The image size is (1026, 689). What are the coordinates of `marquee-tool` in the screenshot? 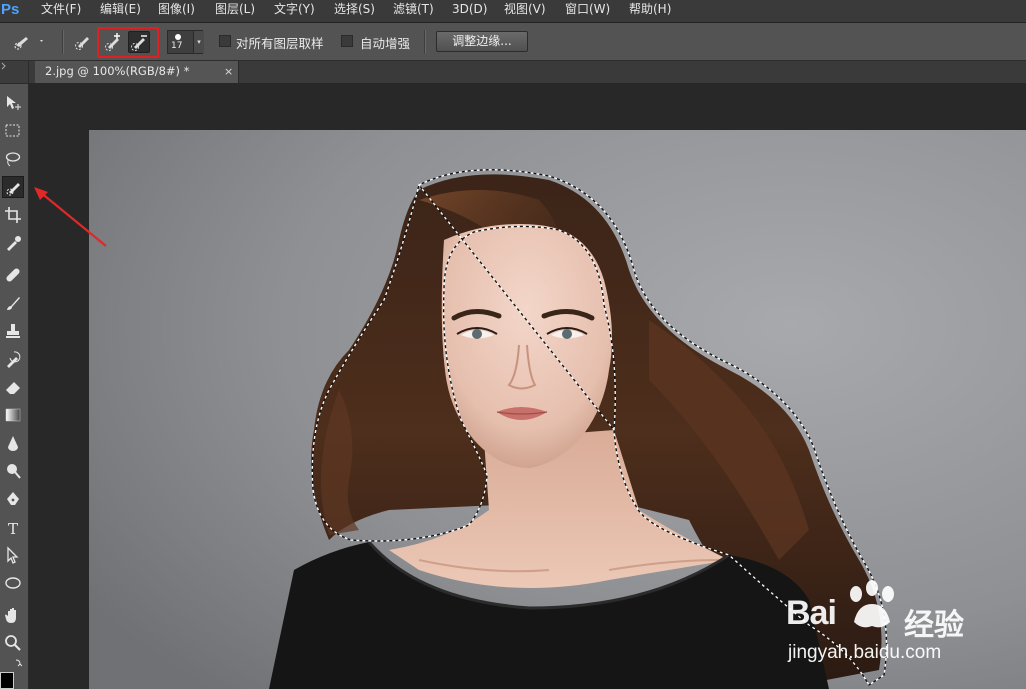 It's located at (13, 131).